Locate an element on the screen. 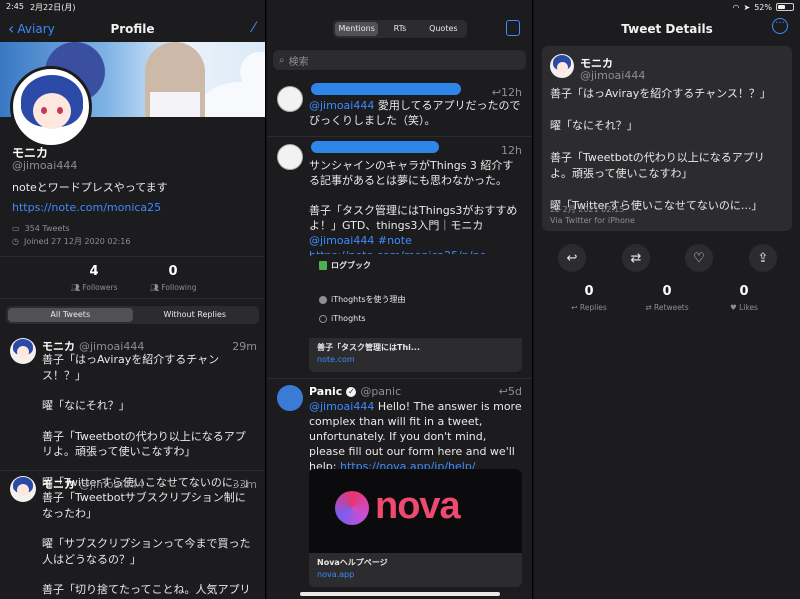  reply-button: ↩ is located at coordinates (572, 258).